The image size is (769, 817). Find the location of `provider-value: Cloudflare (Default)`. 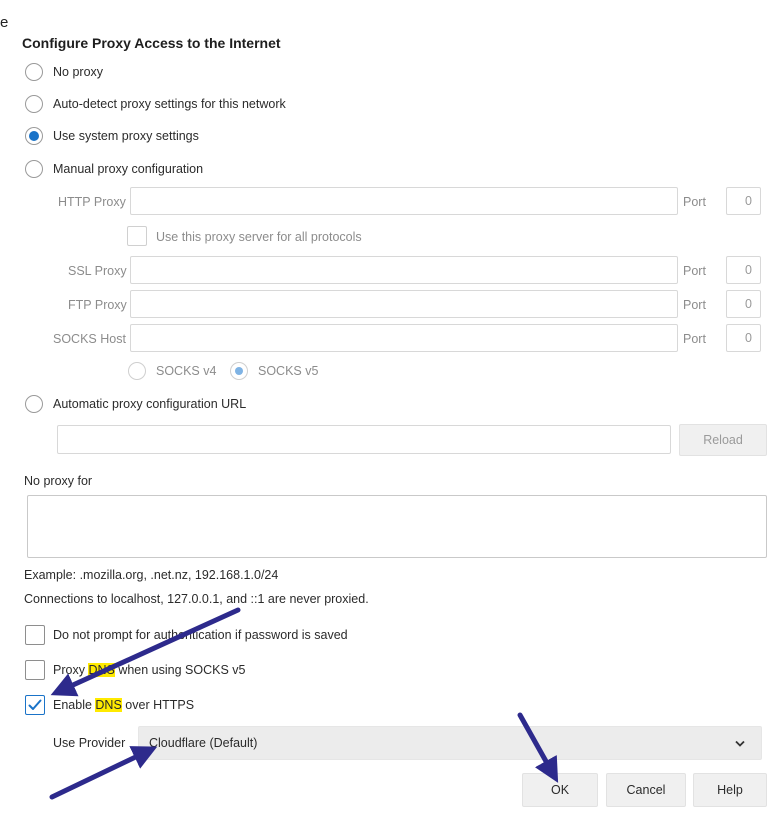

provider-value: Cloudflare (Default) is located at coordinates (203, 743).